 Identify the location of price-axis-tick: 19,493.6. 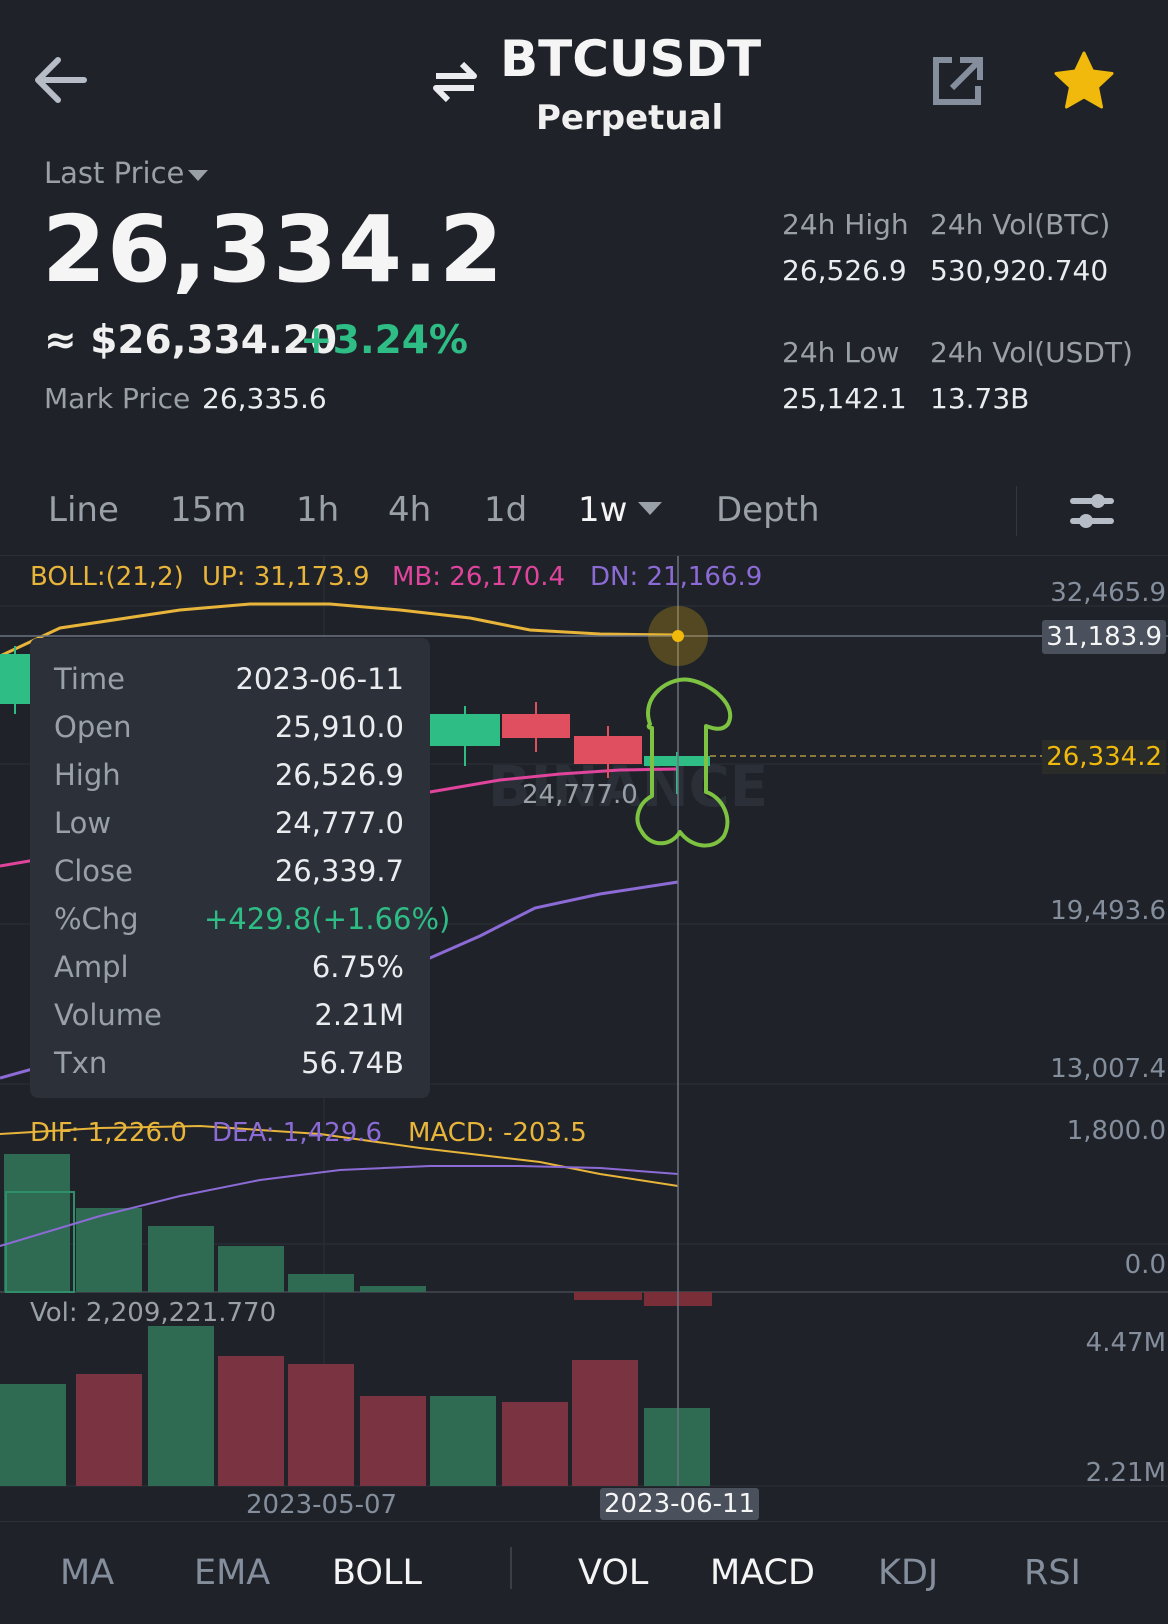
(1108, 911).